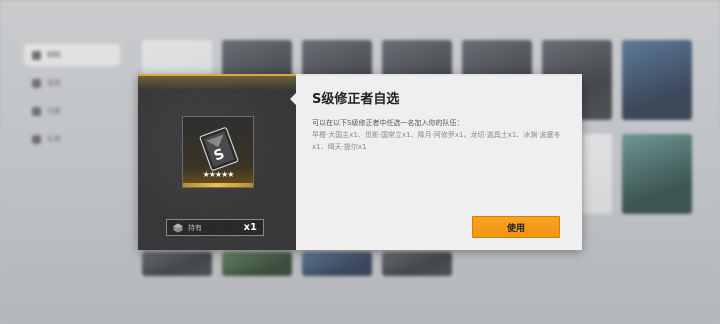  Describe the element at coordinates (72, 111) in the screenshot. I see `sidebar-item-functions: 功能` at that location.